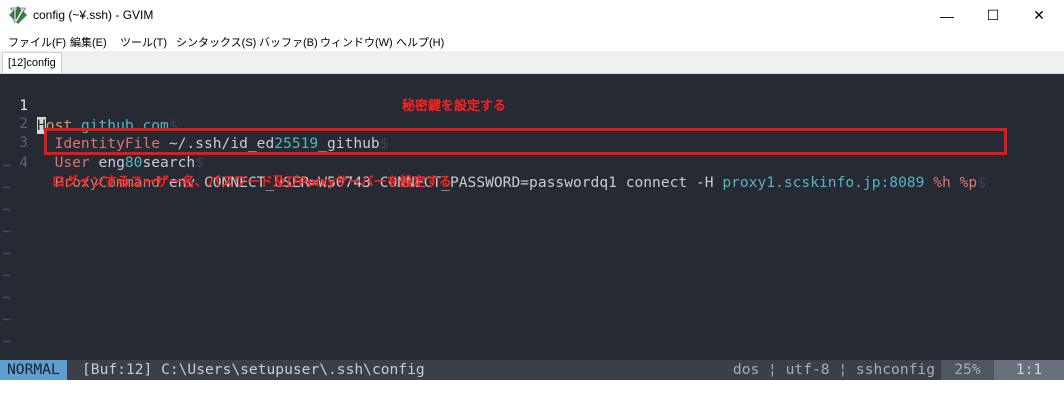 This screenshot has width=1064, height=419. Describe the element at coordinates (967, 370) in the screenshot. I see `scroll-percent: 25%` at that location.